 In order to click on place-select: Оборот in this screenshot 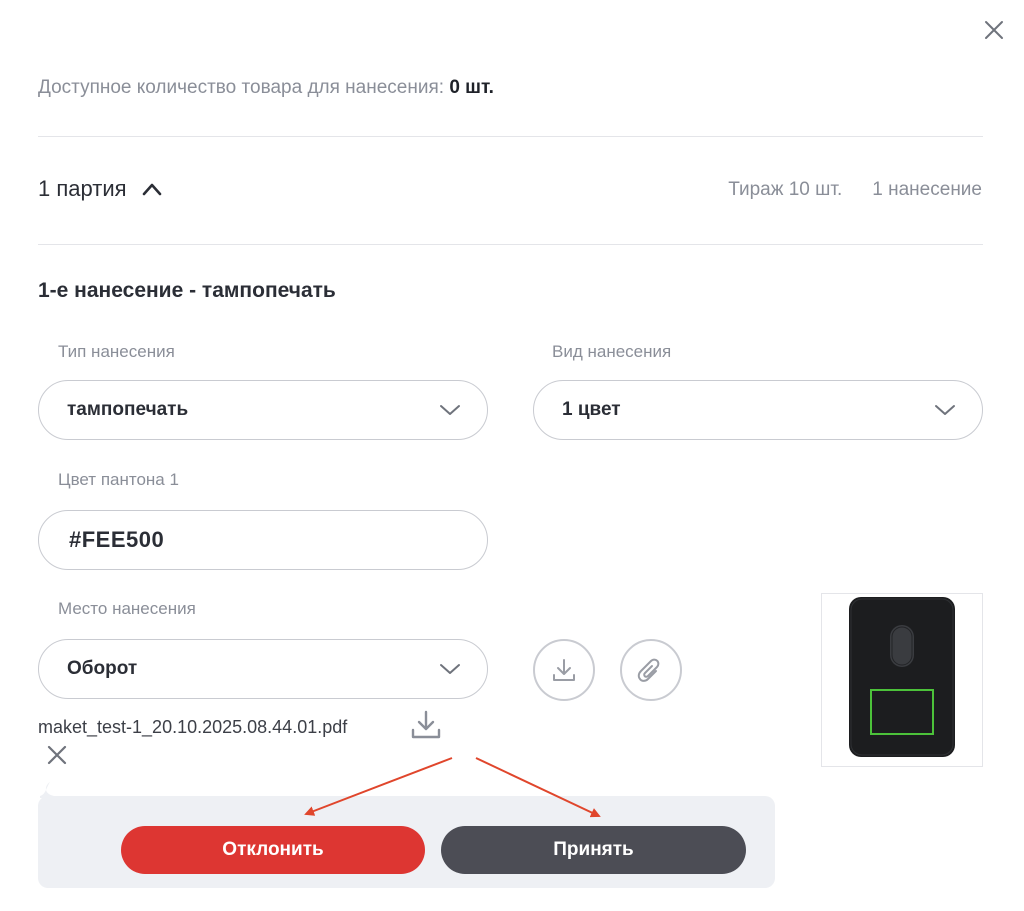, I will do `click(263, 669)`.